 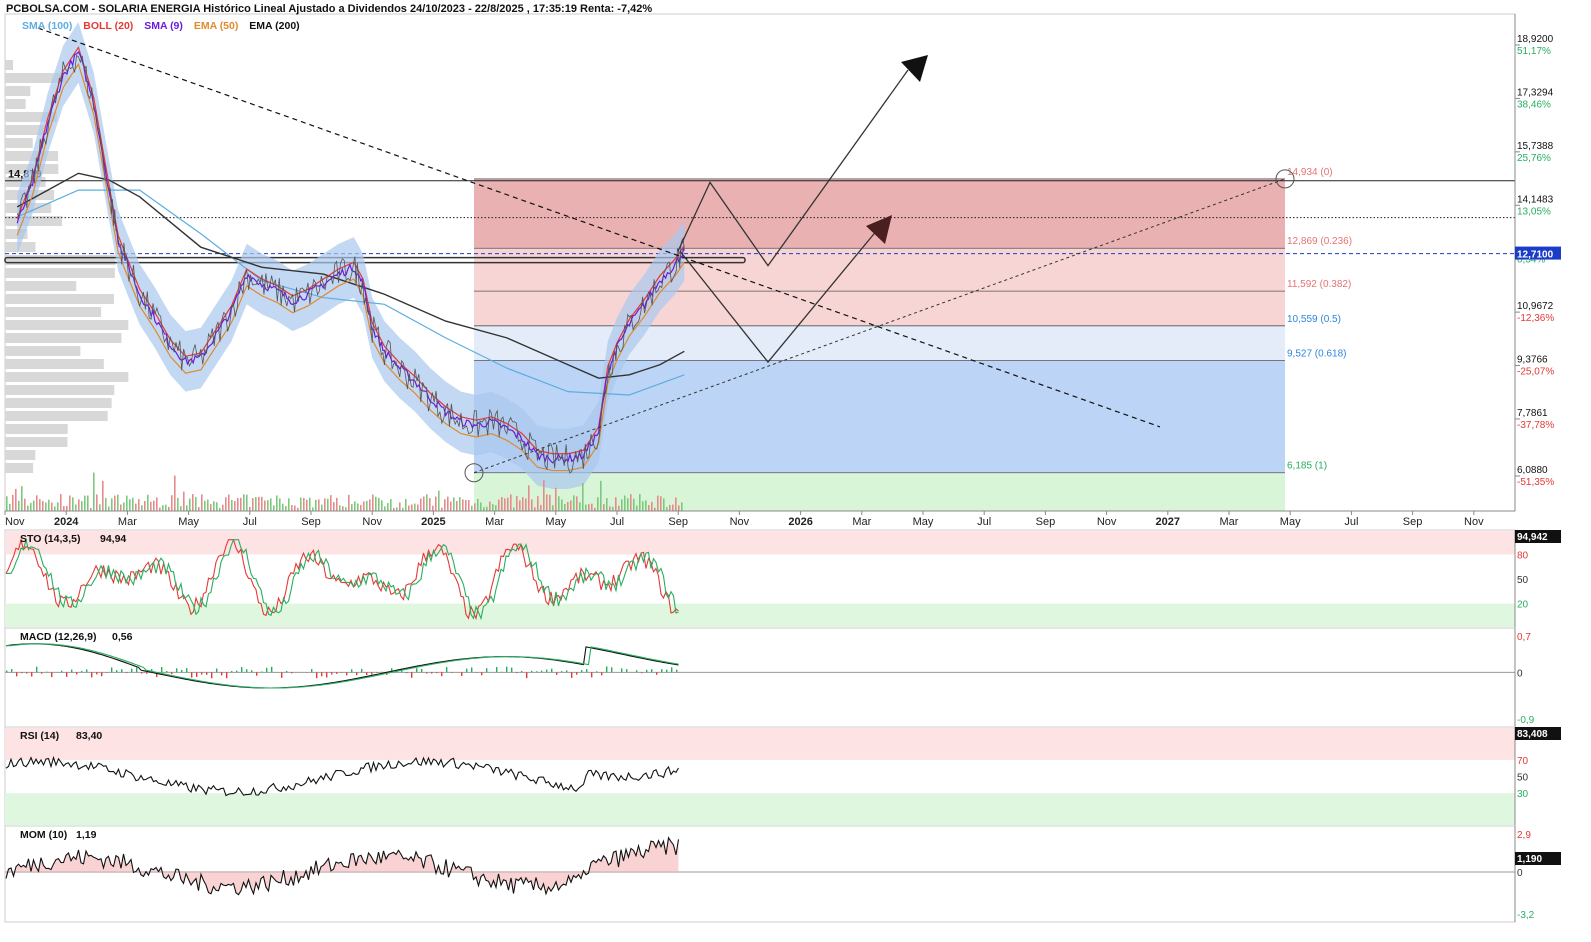 What do you see at coordinates (39, 736) in the screenshot?
I see `rsi-label: RSI (14)` at bounding box center [39, 736].